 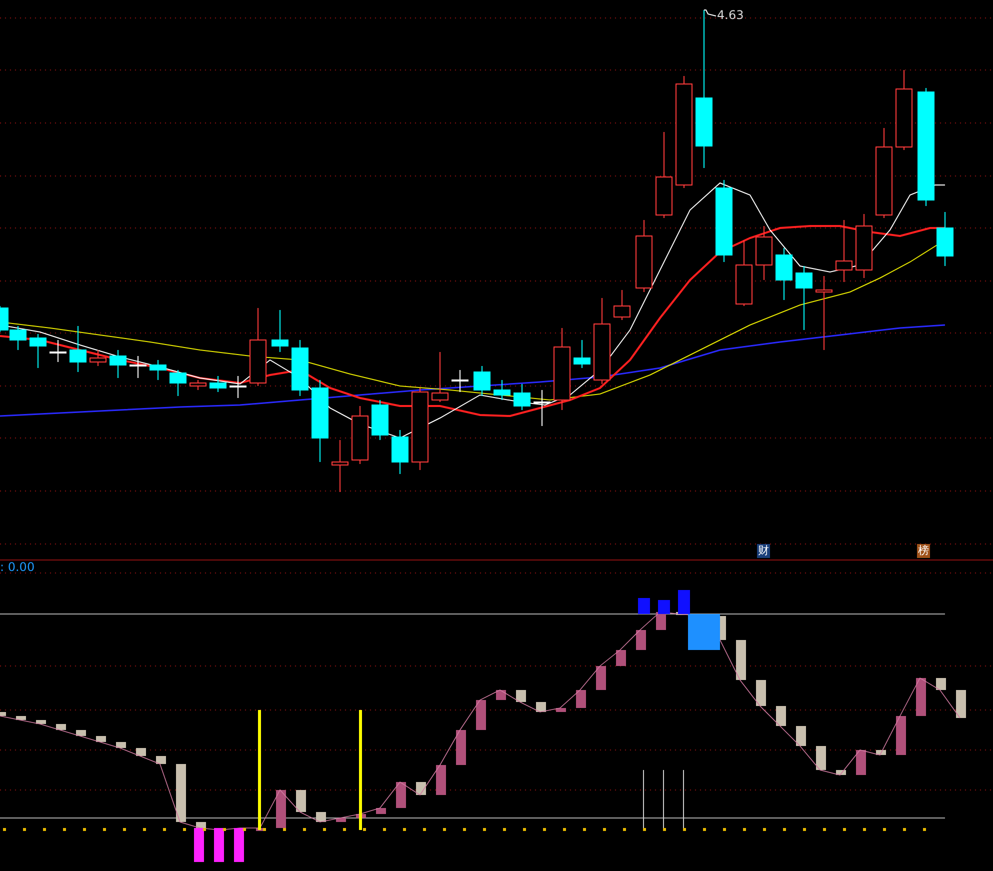 What do you see at coordinates (923, 551) in the screenshot?
I see `event-marker: 榜` at bounding box center [923, 551].